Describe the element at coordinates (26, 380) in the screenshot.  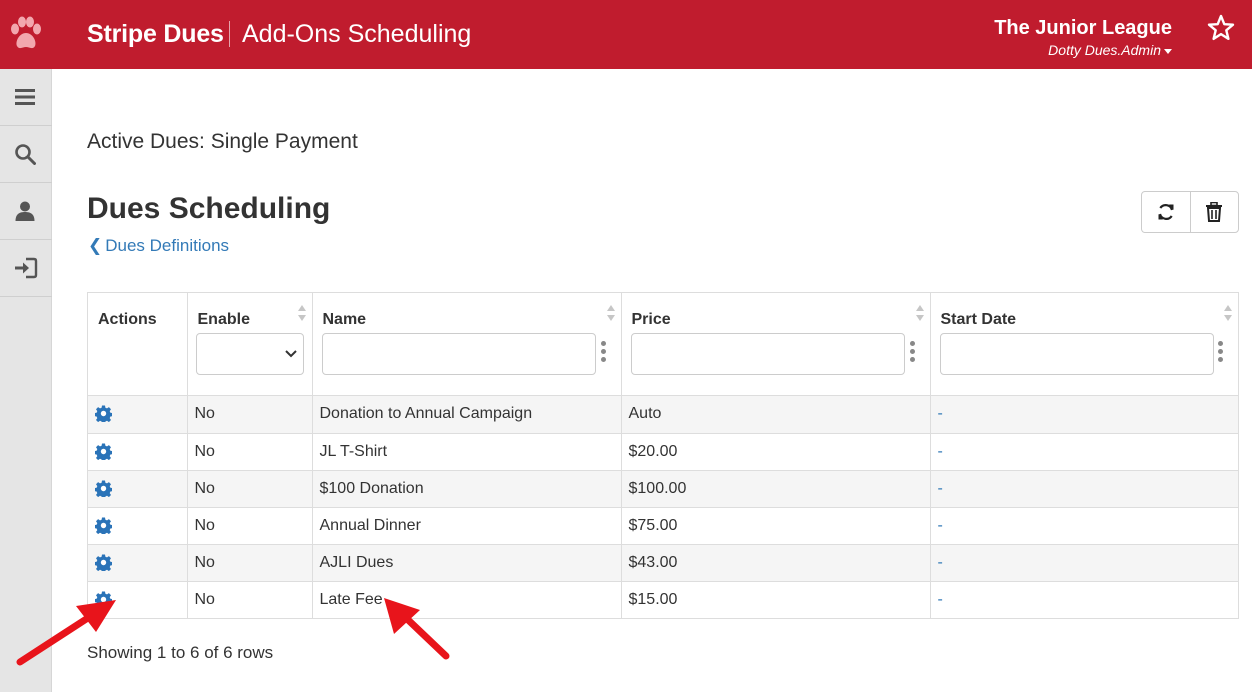
I see `sidebar` at that location.